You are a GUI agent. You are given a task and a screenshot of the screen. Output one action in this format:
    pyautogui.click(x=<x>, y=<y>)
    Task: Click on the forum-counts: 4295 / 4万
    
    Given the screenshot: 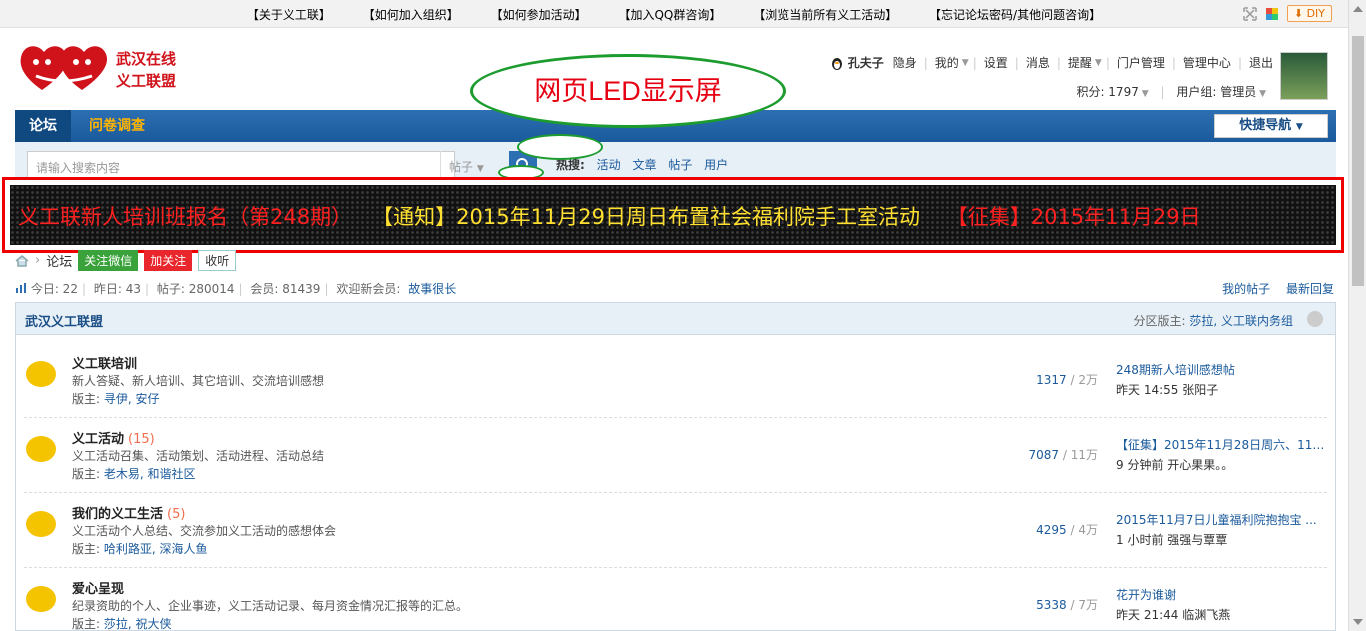 What is the action you would take?
    pyautogui.click(x=1041, y=529)
    